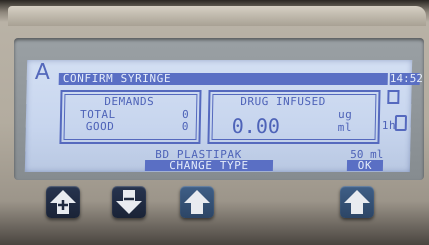 This screenshot has width=429, height=245. Describe the element at coordinates (185, 114) in the screenshot. I see `demands-total-value: 0` at that location.